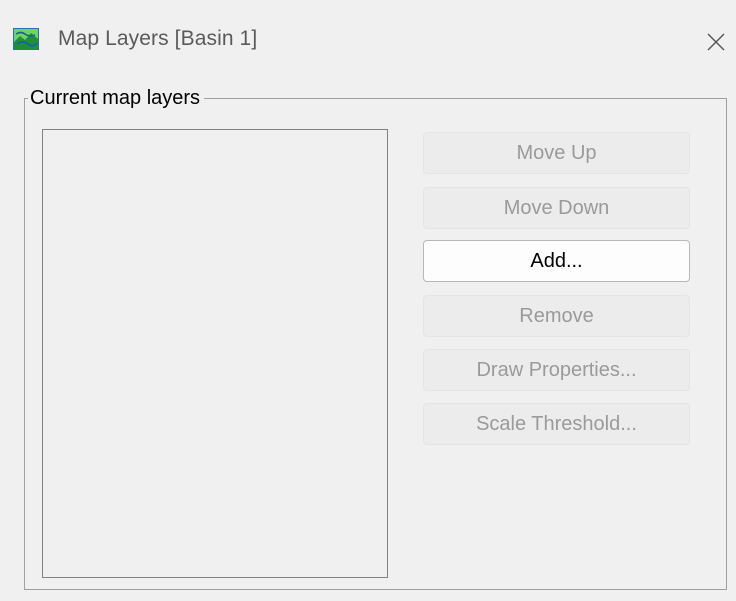 The image size is (736, 601). What do you see at coordinates (158, 38) in the screenshot?
I see `window-title: Map Layers [Basin 1]` at bounding box center [158, 38].